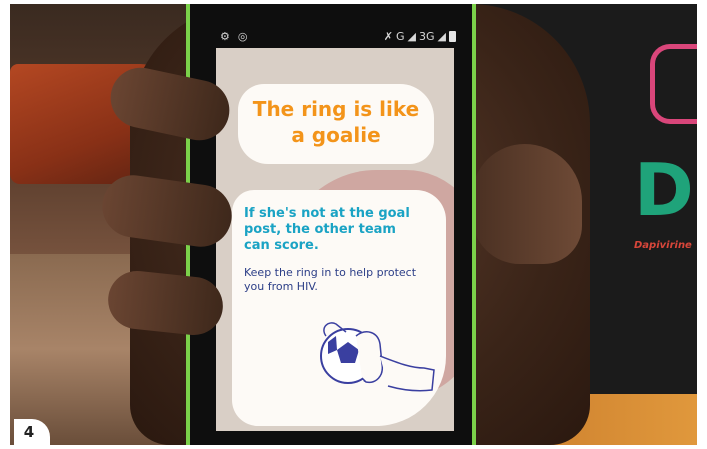  What do you see at coordinates (527, 204) in the screenshot?
I see `hand-thumb` at bounding box center [527, 204].